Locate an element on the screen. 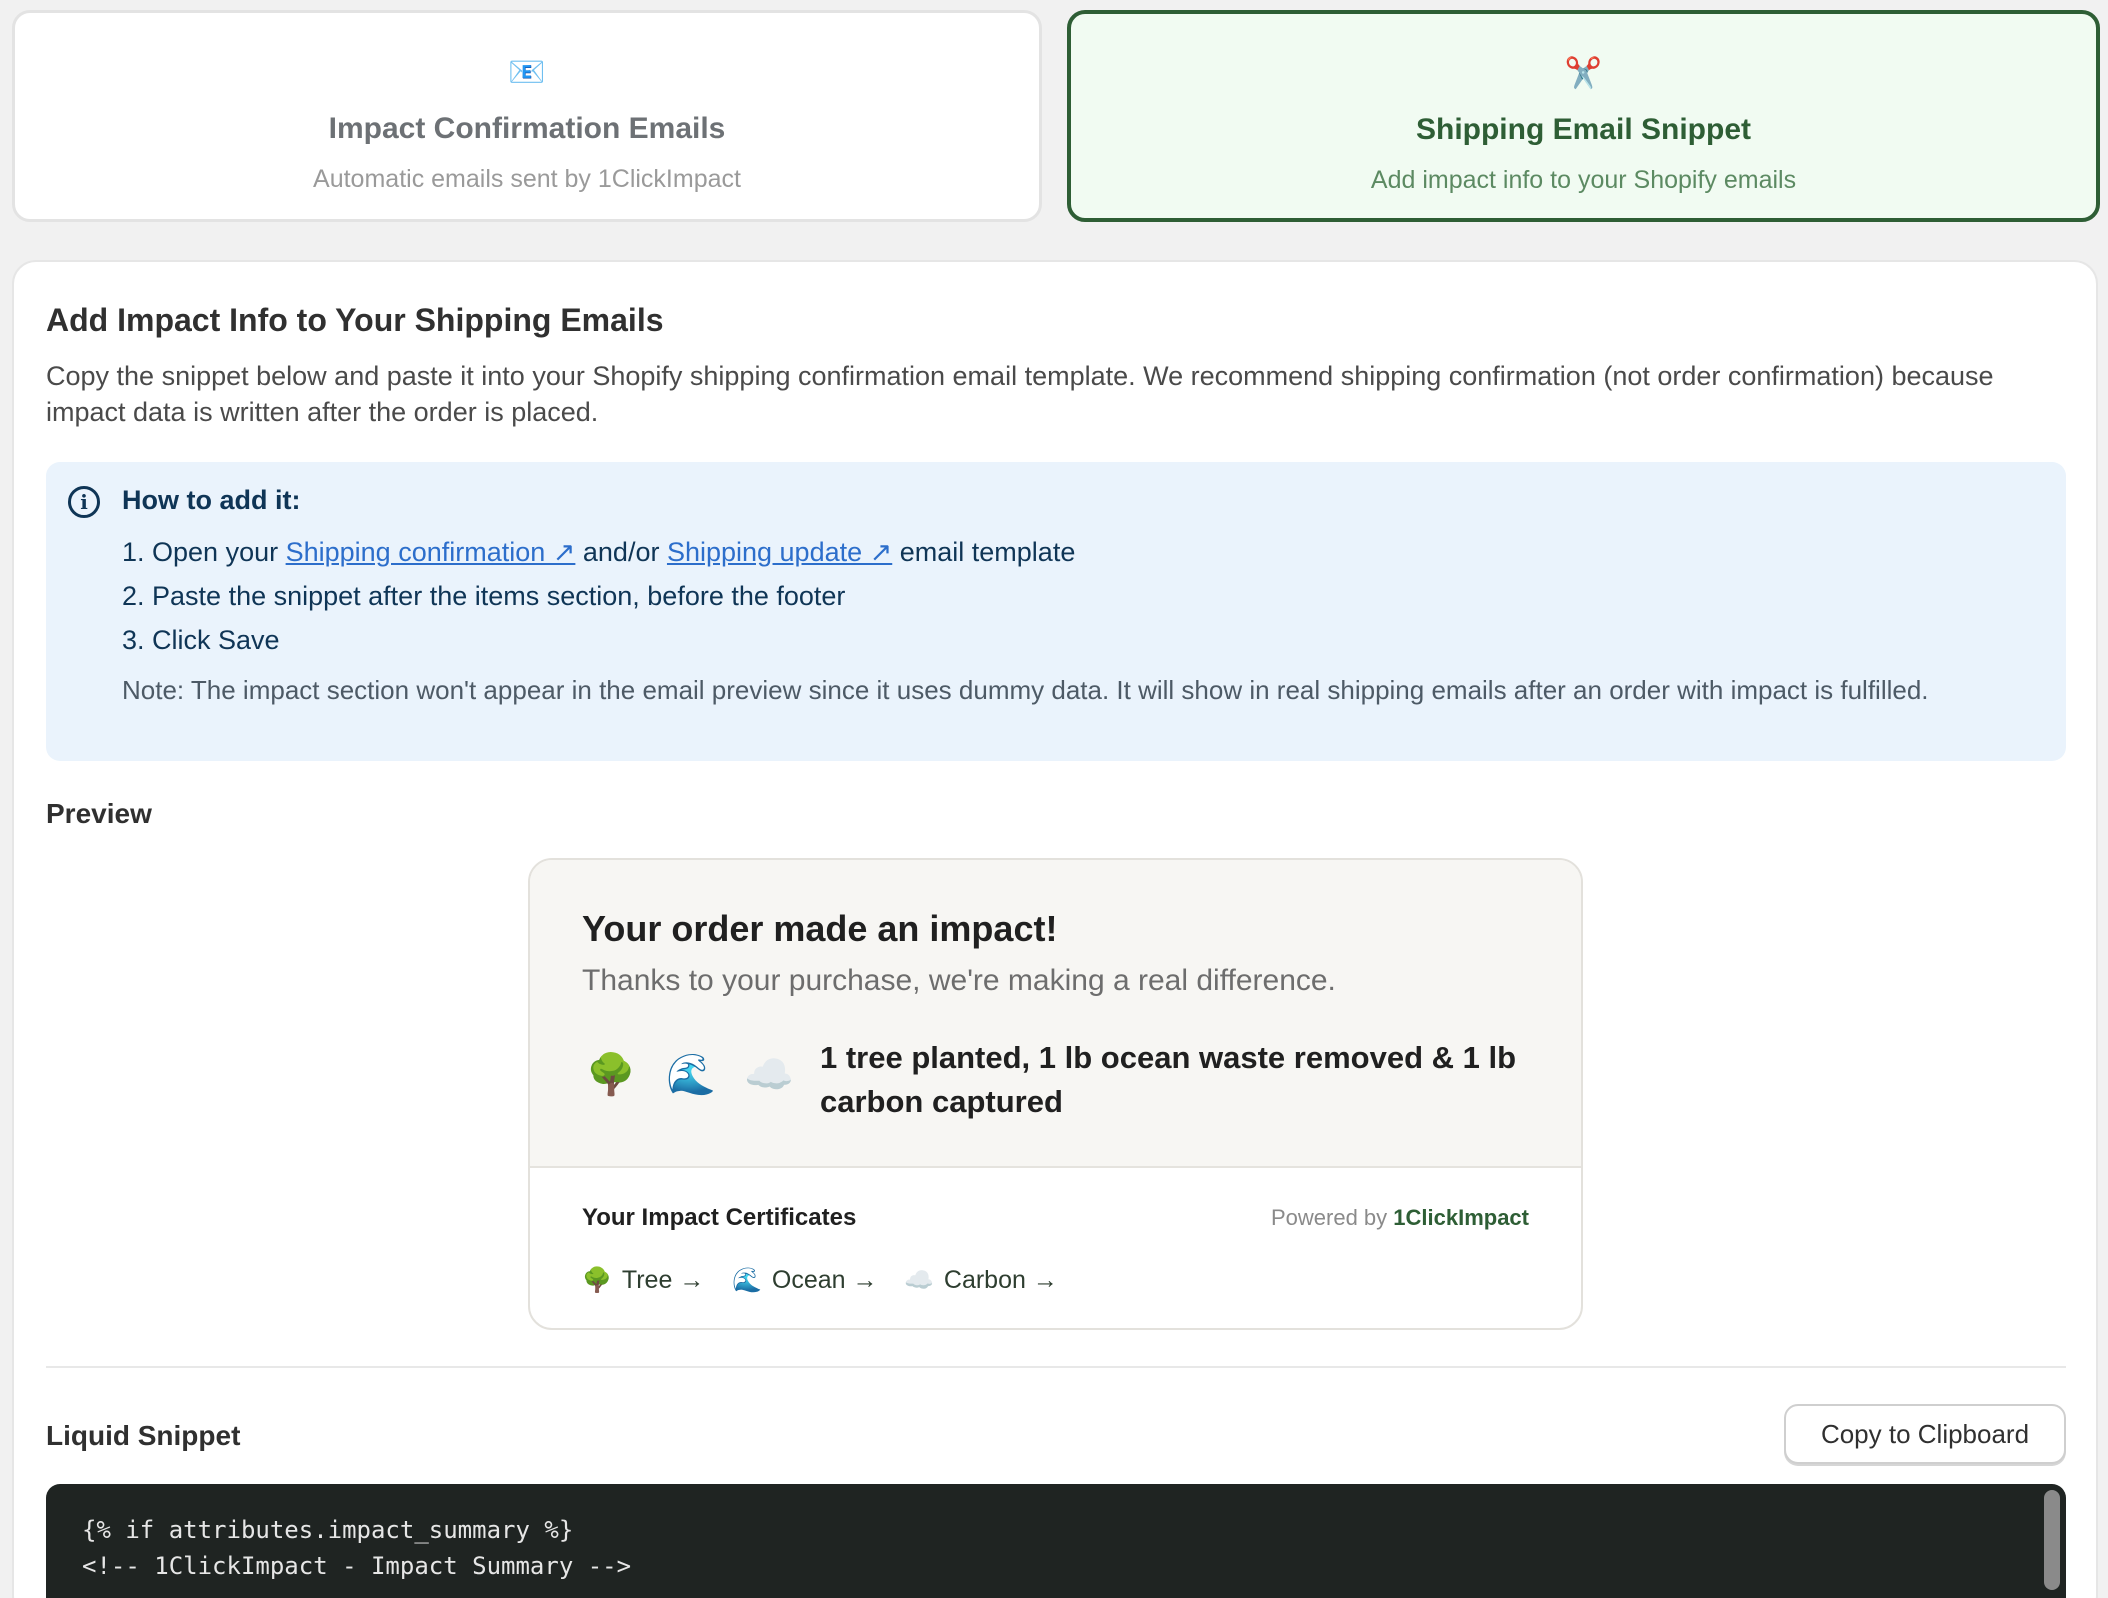 The height and width of the screenshot is (1598, 2108). section-divider is located at coordinates (1056, 1367).